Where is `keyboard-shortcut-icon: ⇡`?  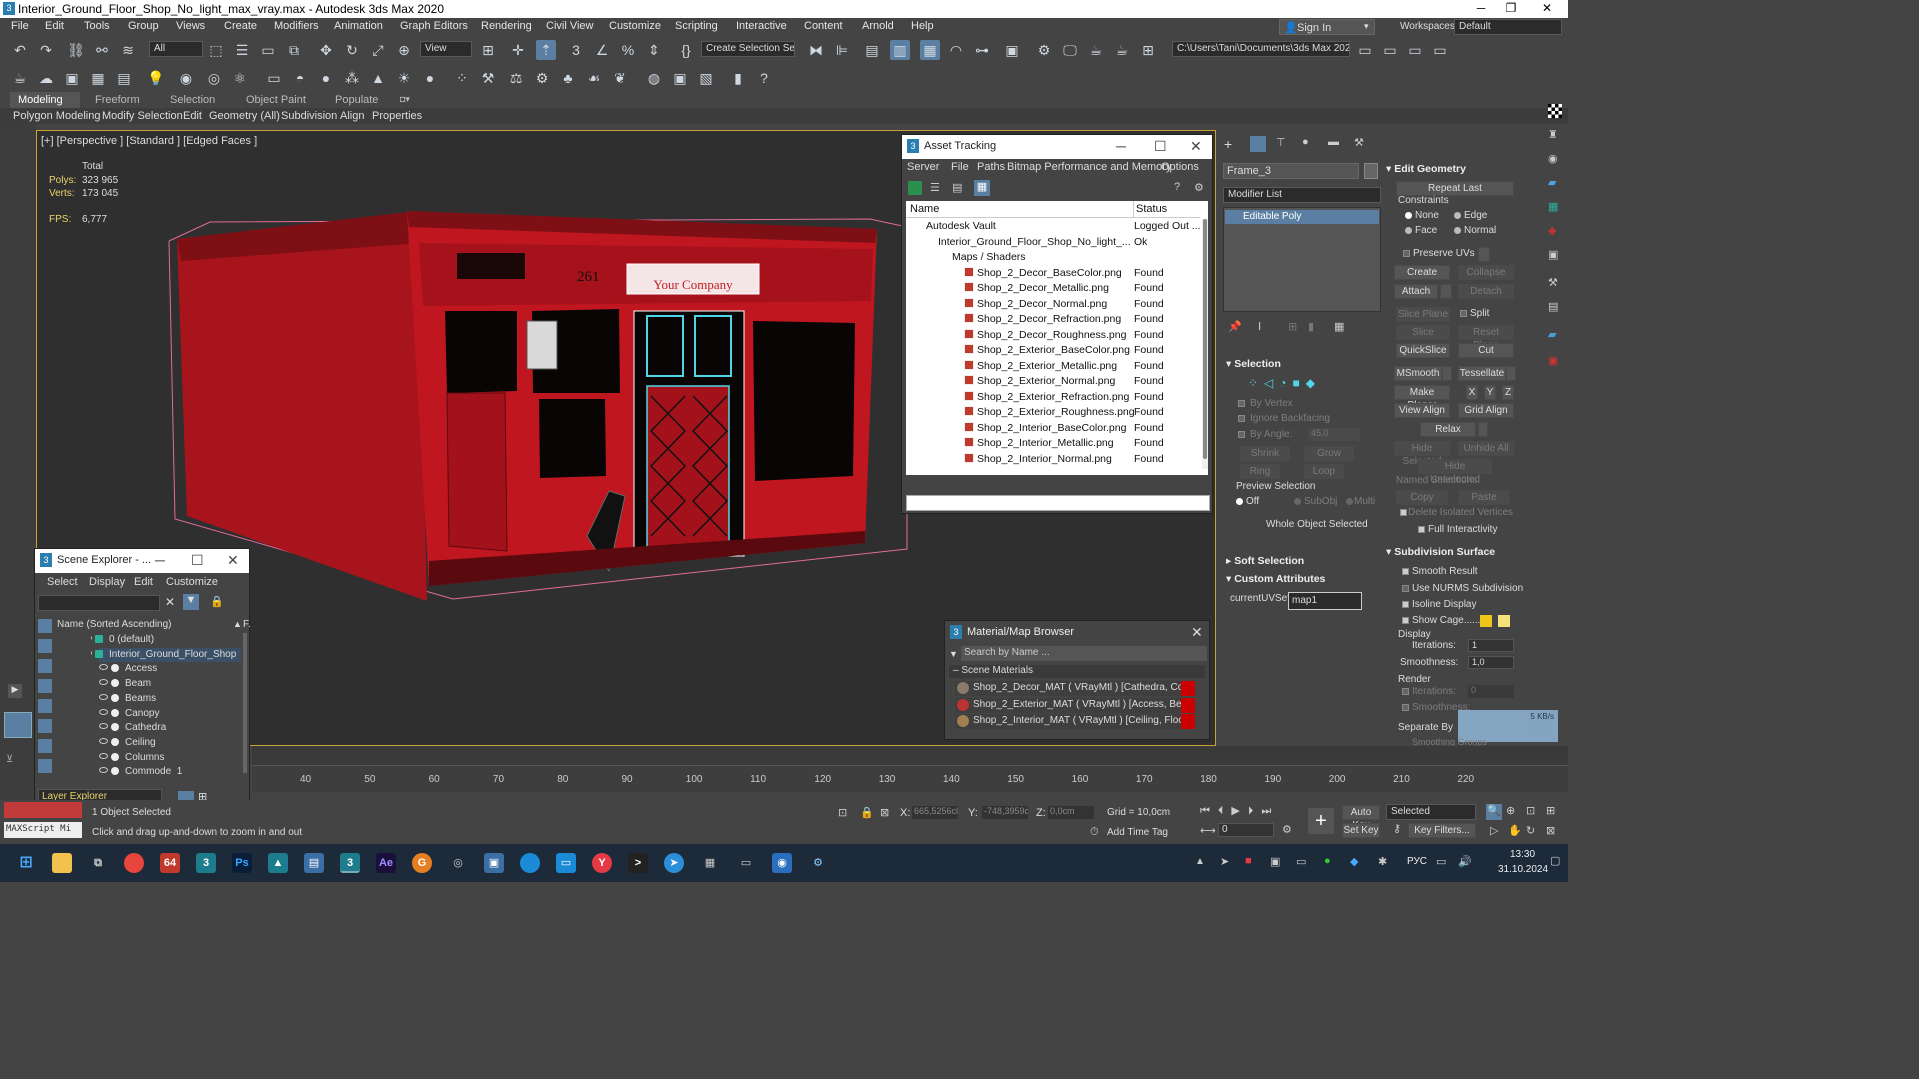
keyboard-shortcut-icon: ⇡ is located at coordinates (546, 50).